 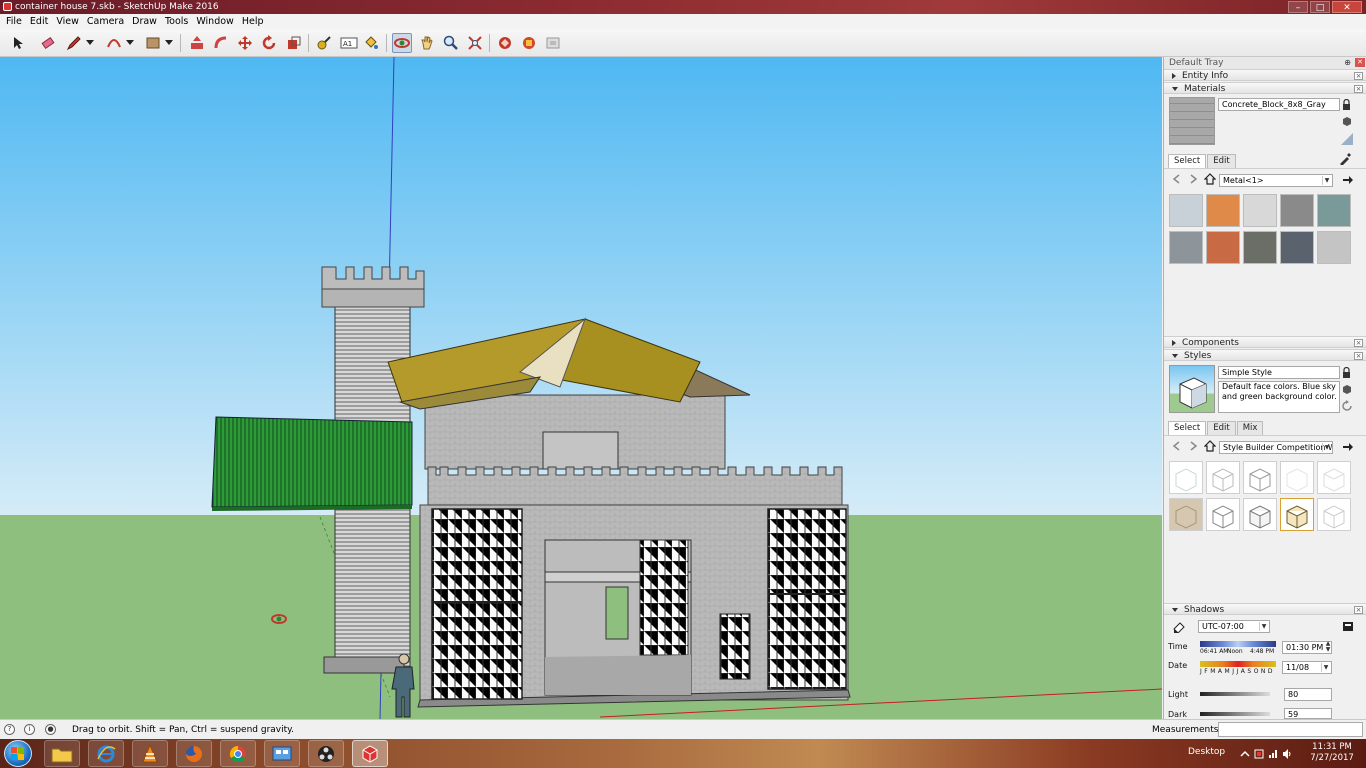 I want to click on geo-location-icon: ?, so click(x=9, y=729).